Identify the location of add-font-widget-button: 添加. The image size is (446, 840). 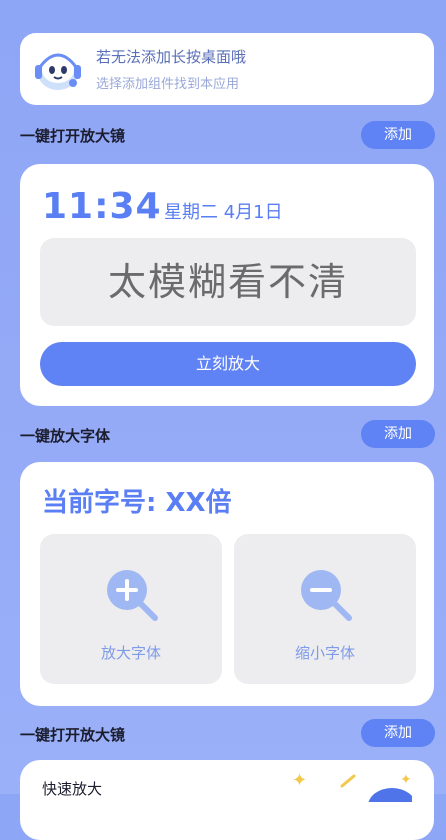
(398, 434).